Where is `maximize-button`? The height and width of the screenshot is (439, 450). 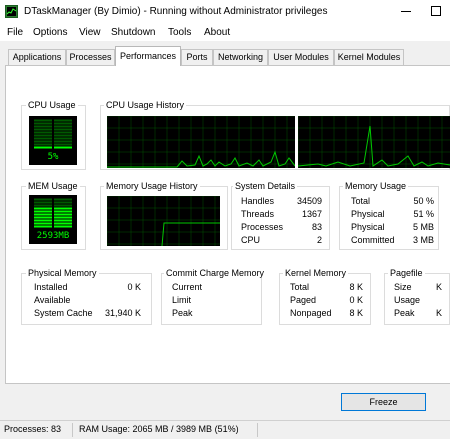 maximize-button is located at coordinates (436, 11).